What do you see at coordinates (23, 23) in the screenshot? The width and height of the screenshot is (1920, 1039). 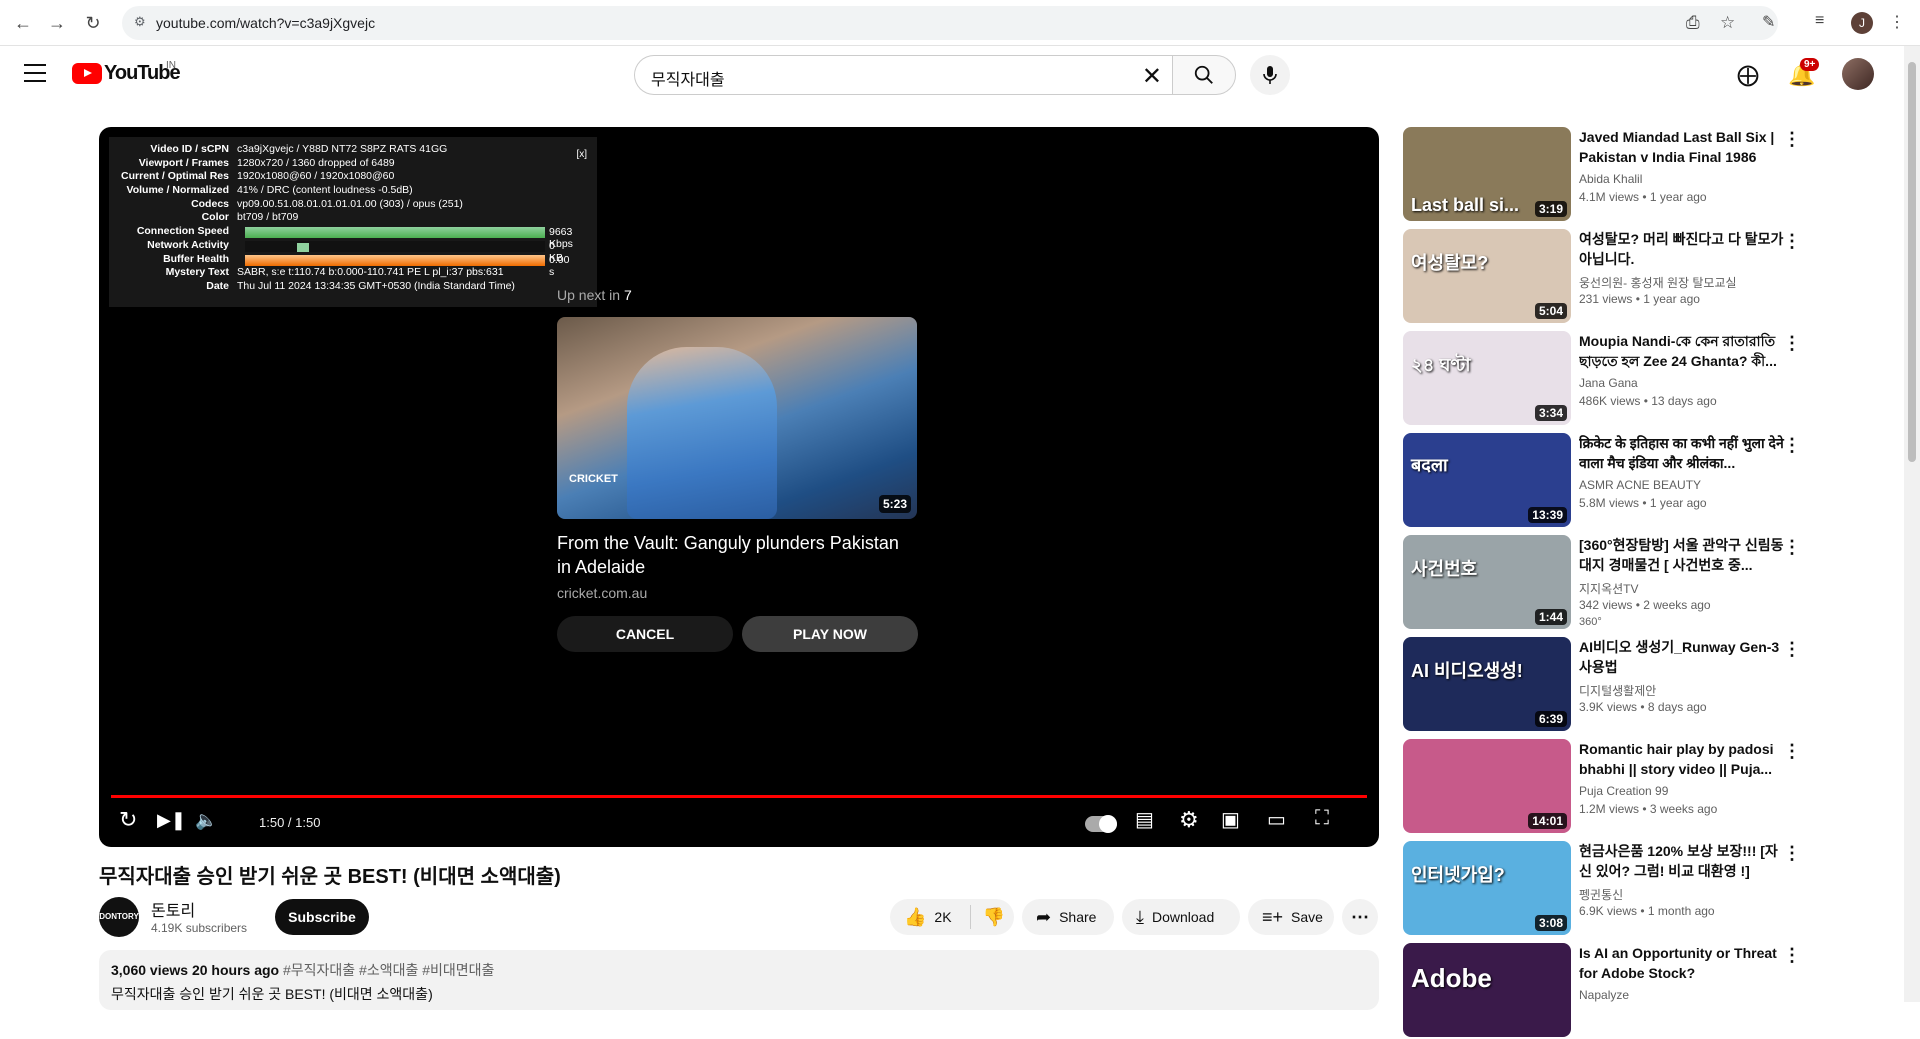 I see `back-icon: ←` at bounding box center [23, 23].